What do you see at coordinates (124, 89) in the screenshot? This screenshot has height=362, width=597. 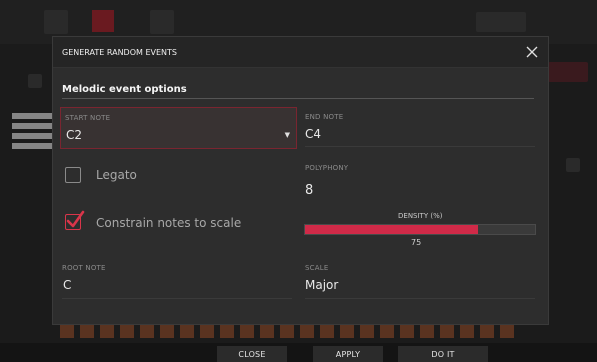 I see `section-title: Melodic event options` at bounding box center [124, 89].